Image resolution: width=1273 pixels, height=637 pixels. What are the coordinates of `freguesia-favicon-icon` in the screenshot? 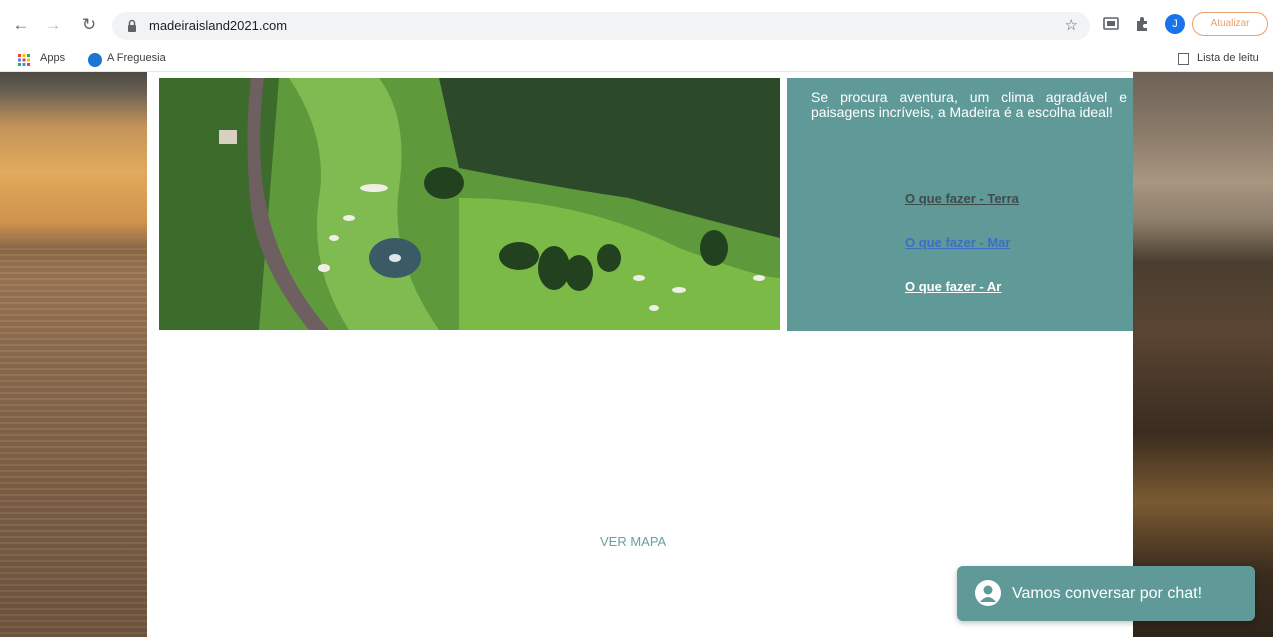 It's located at (95, 60).